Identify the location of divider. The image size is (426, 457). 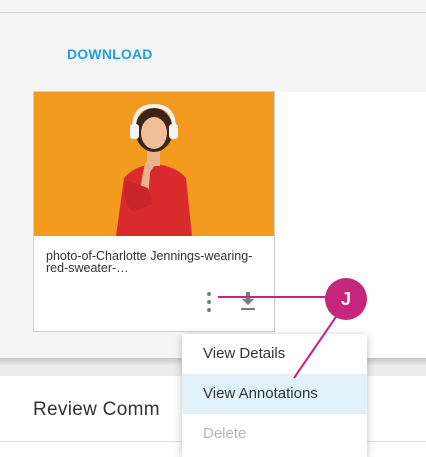
(213, 12).